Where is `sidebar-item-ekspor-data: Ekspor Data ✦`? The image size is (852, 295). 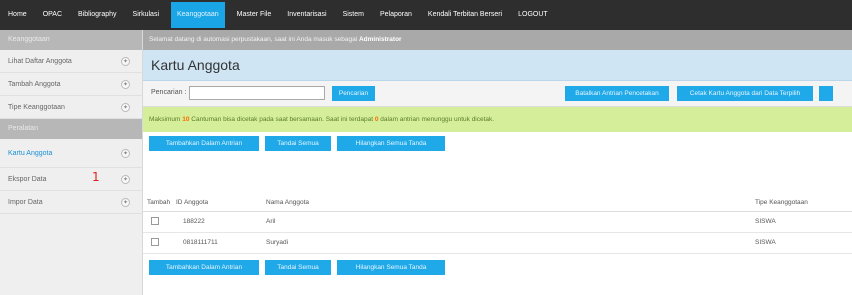
sidebar-item-ekspor-data: Ekspor Data ✦ is located at coordinates (71, 179).